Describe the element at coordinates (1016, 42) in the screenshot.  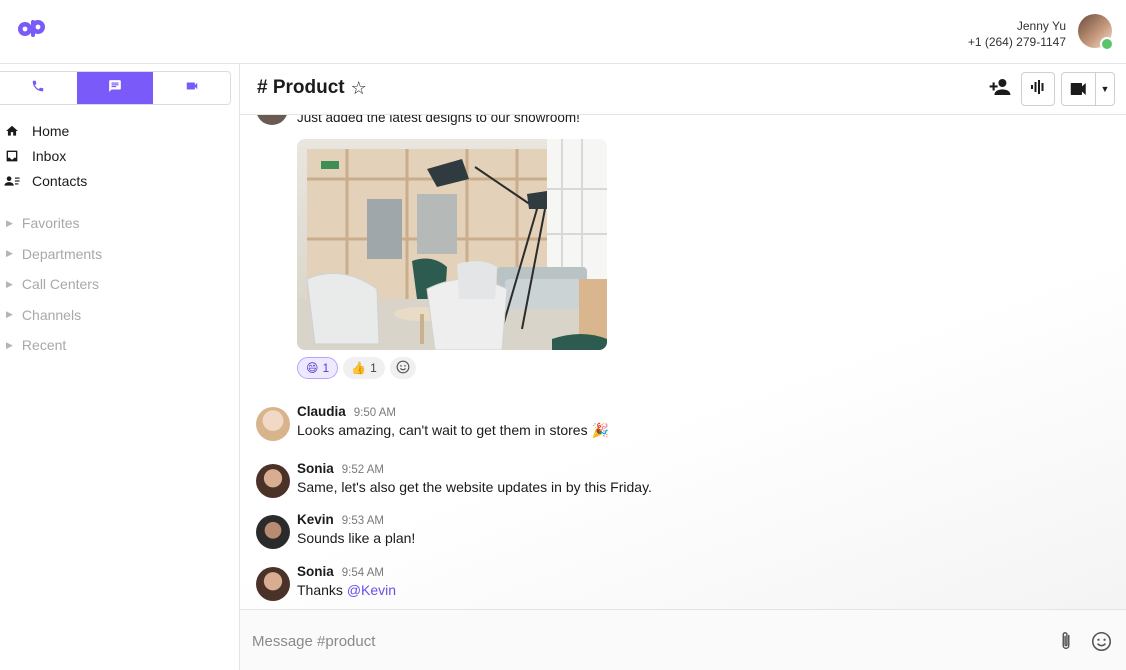
I see `user-phone: +1 (264) 279-1147` at that location.